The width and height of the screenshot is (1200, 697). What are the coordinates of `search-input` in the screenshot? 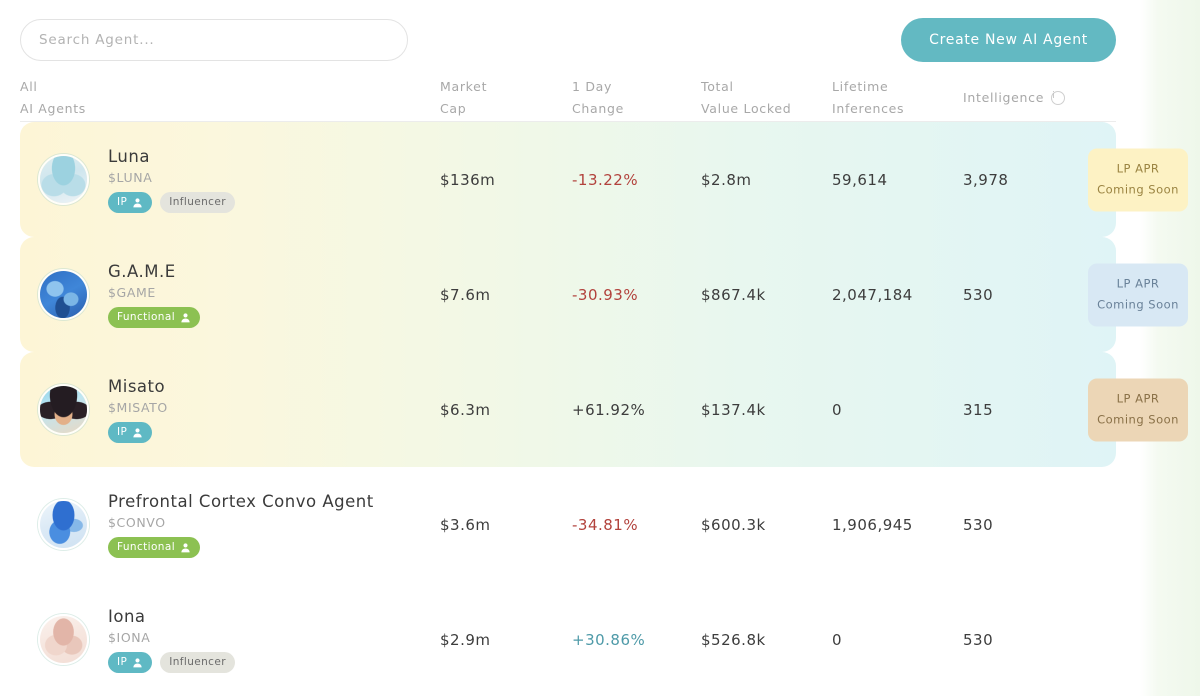 It's located at (214, 40).